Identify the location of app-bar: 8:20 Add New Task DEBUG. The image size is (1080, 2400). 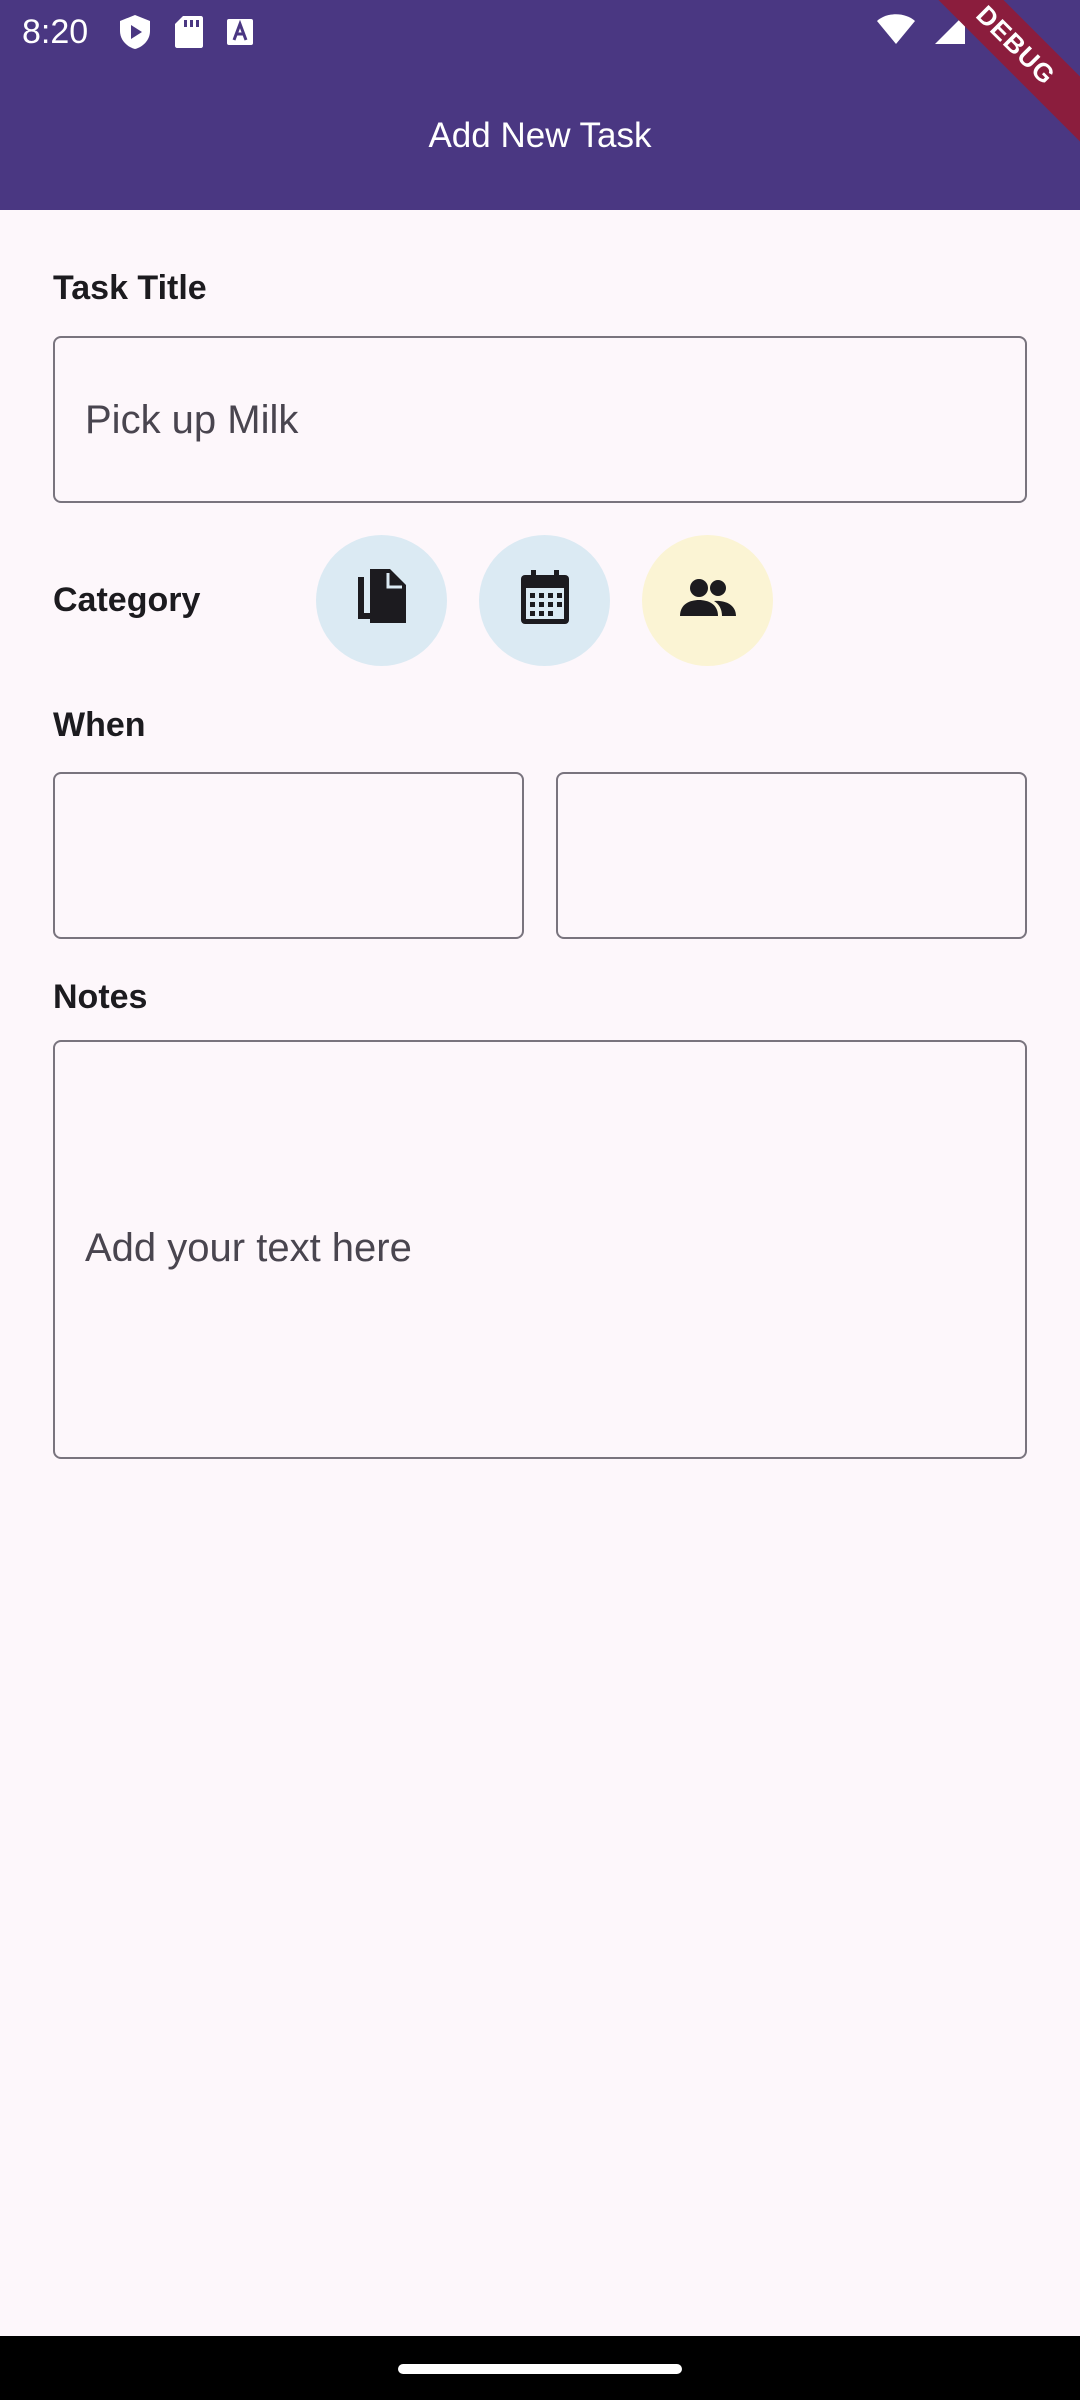
(540, 105).